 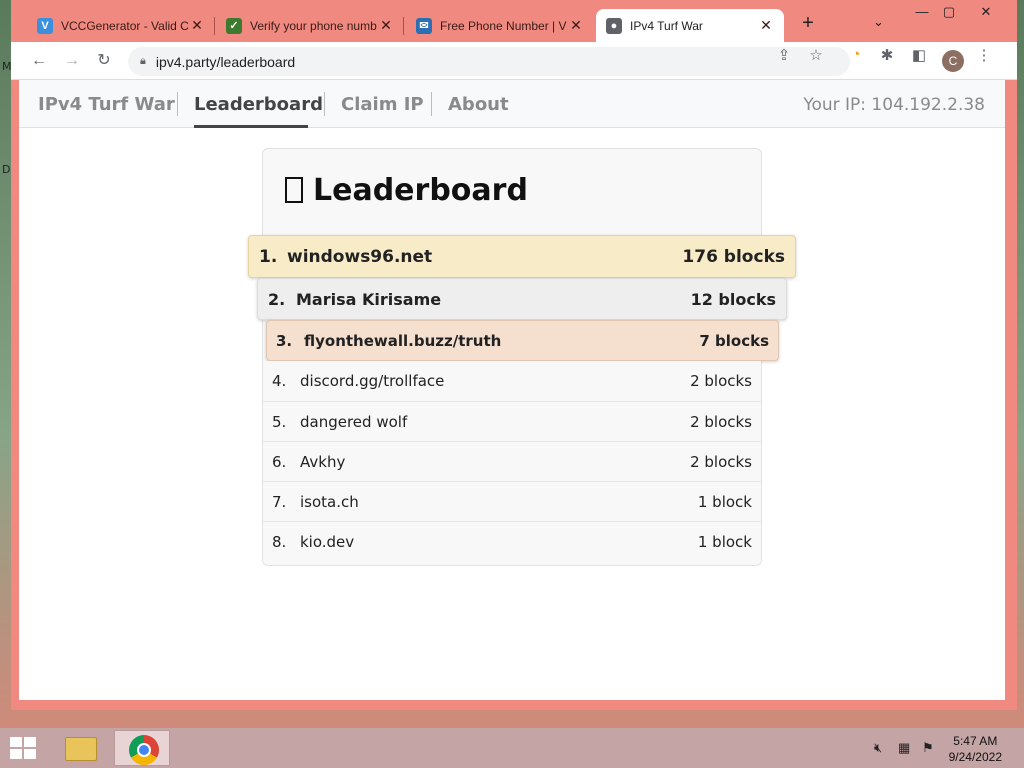 I want to click on clock-time: 5:47 AM, so click(x=975, y=741).